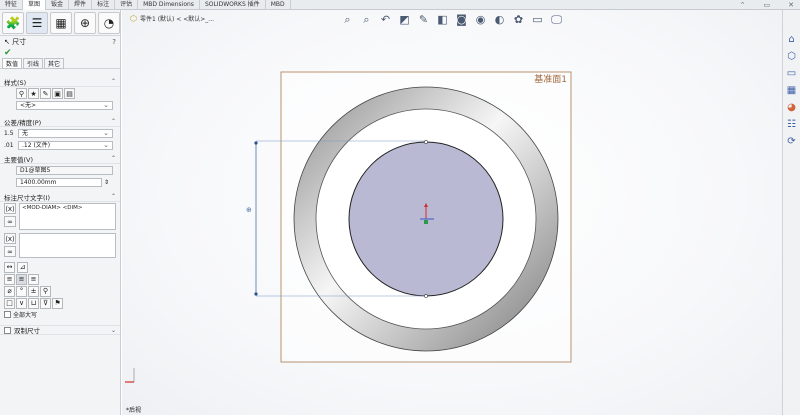 The height and width of the screenshot is (415, 800). What do you see at coordinates (60, 82) in the screenshot?
I see `style-section-header: 样式(S) ⌃` at bounding box center [60, 82].